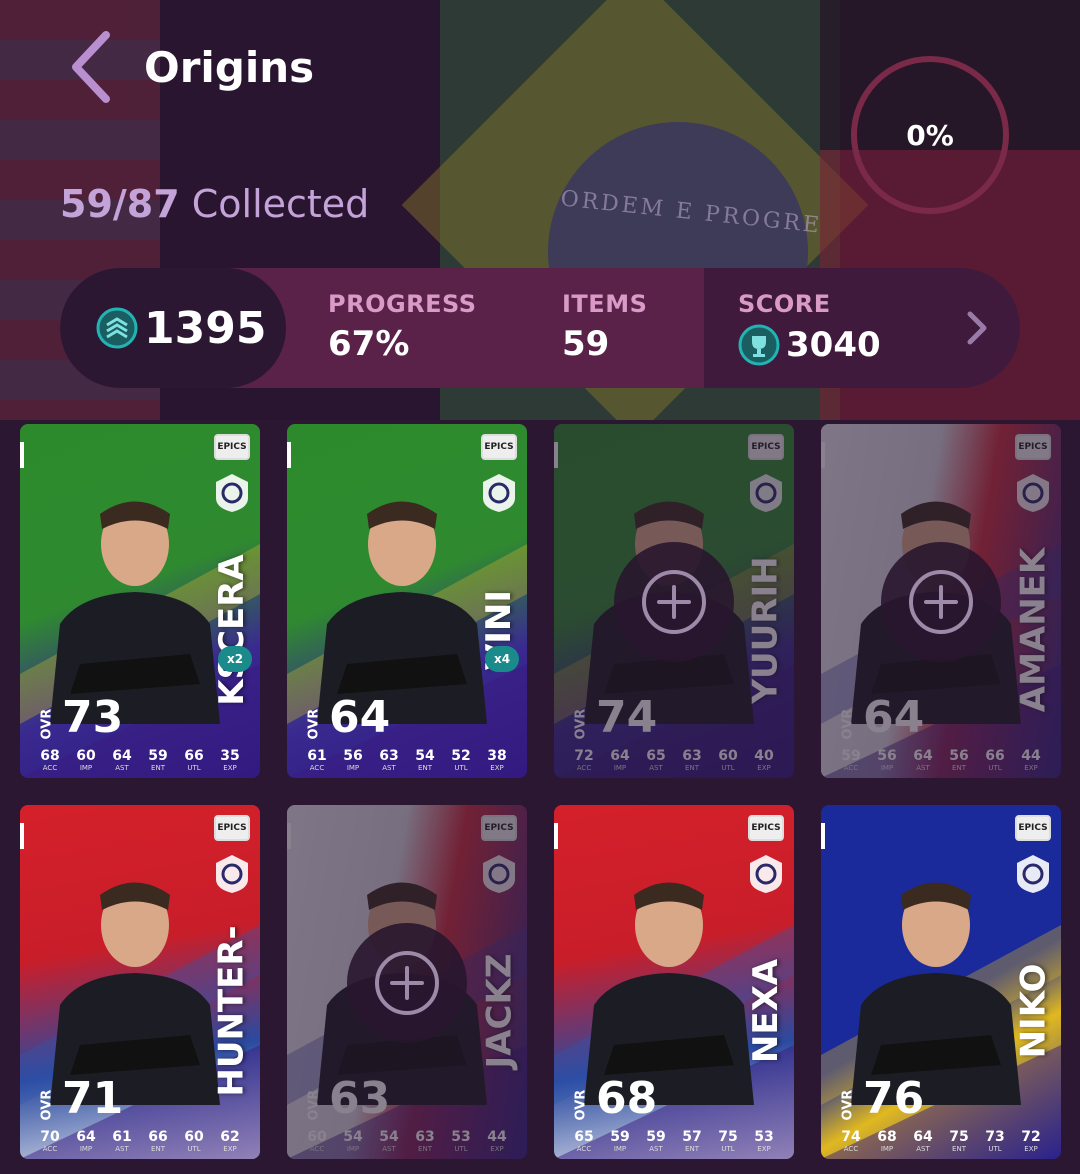 This screenshot has height=1174, width=1080. What do you see at coordinates (959, 1141) in the screenshot?
I see `card-attribute: 75 ENT` at bounding box center [959, 1141].